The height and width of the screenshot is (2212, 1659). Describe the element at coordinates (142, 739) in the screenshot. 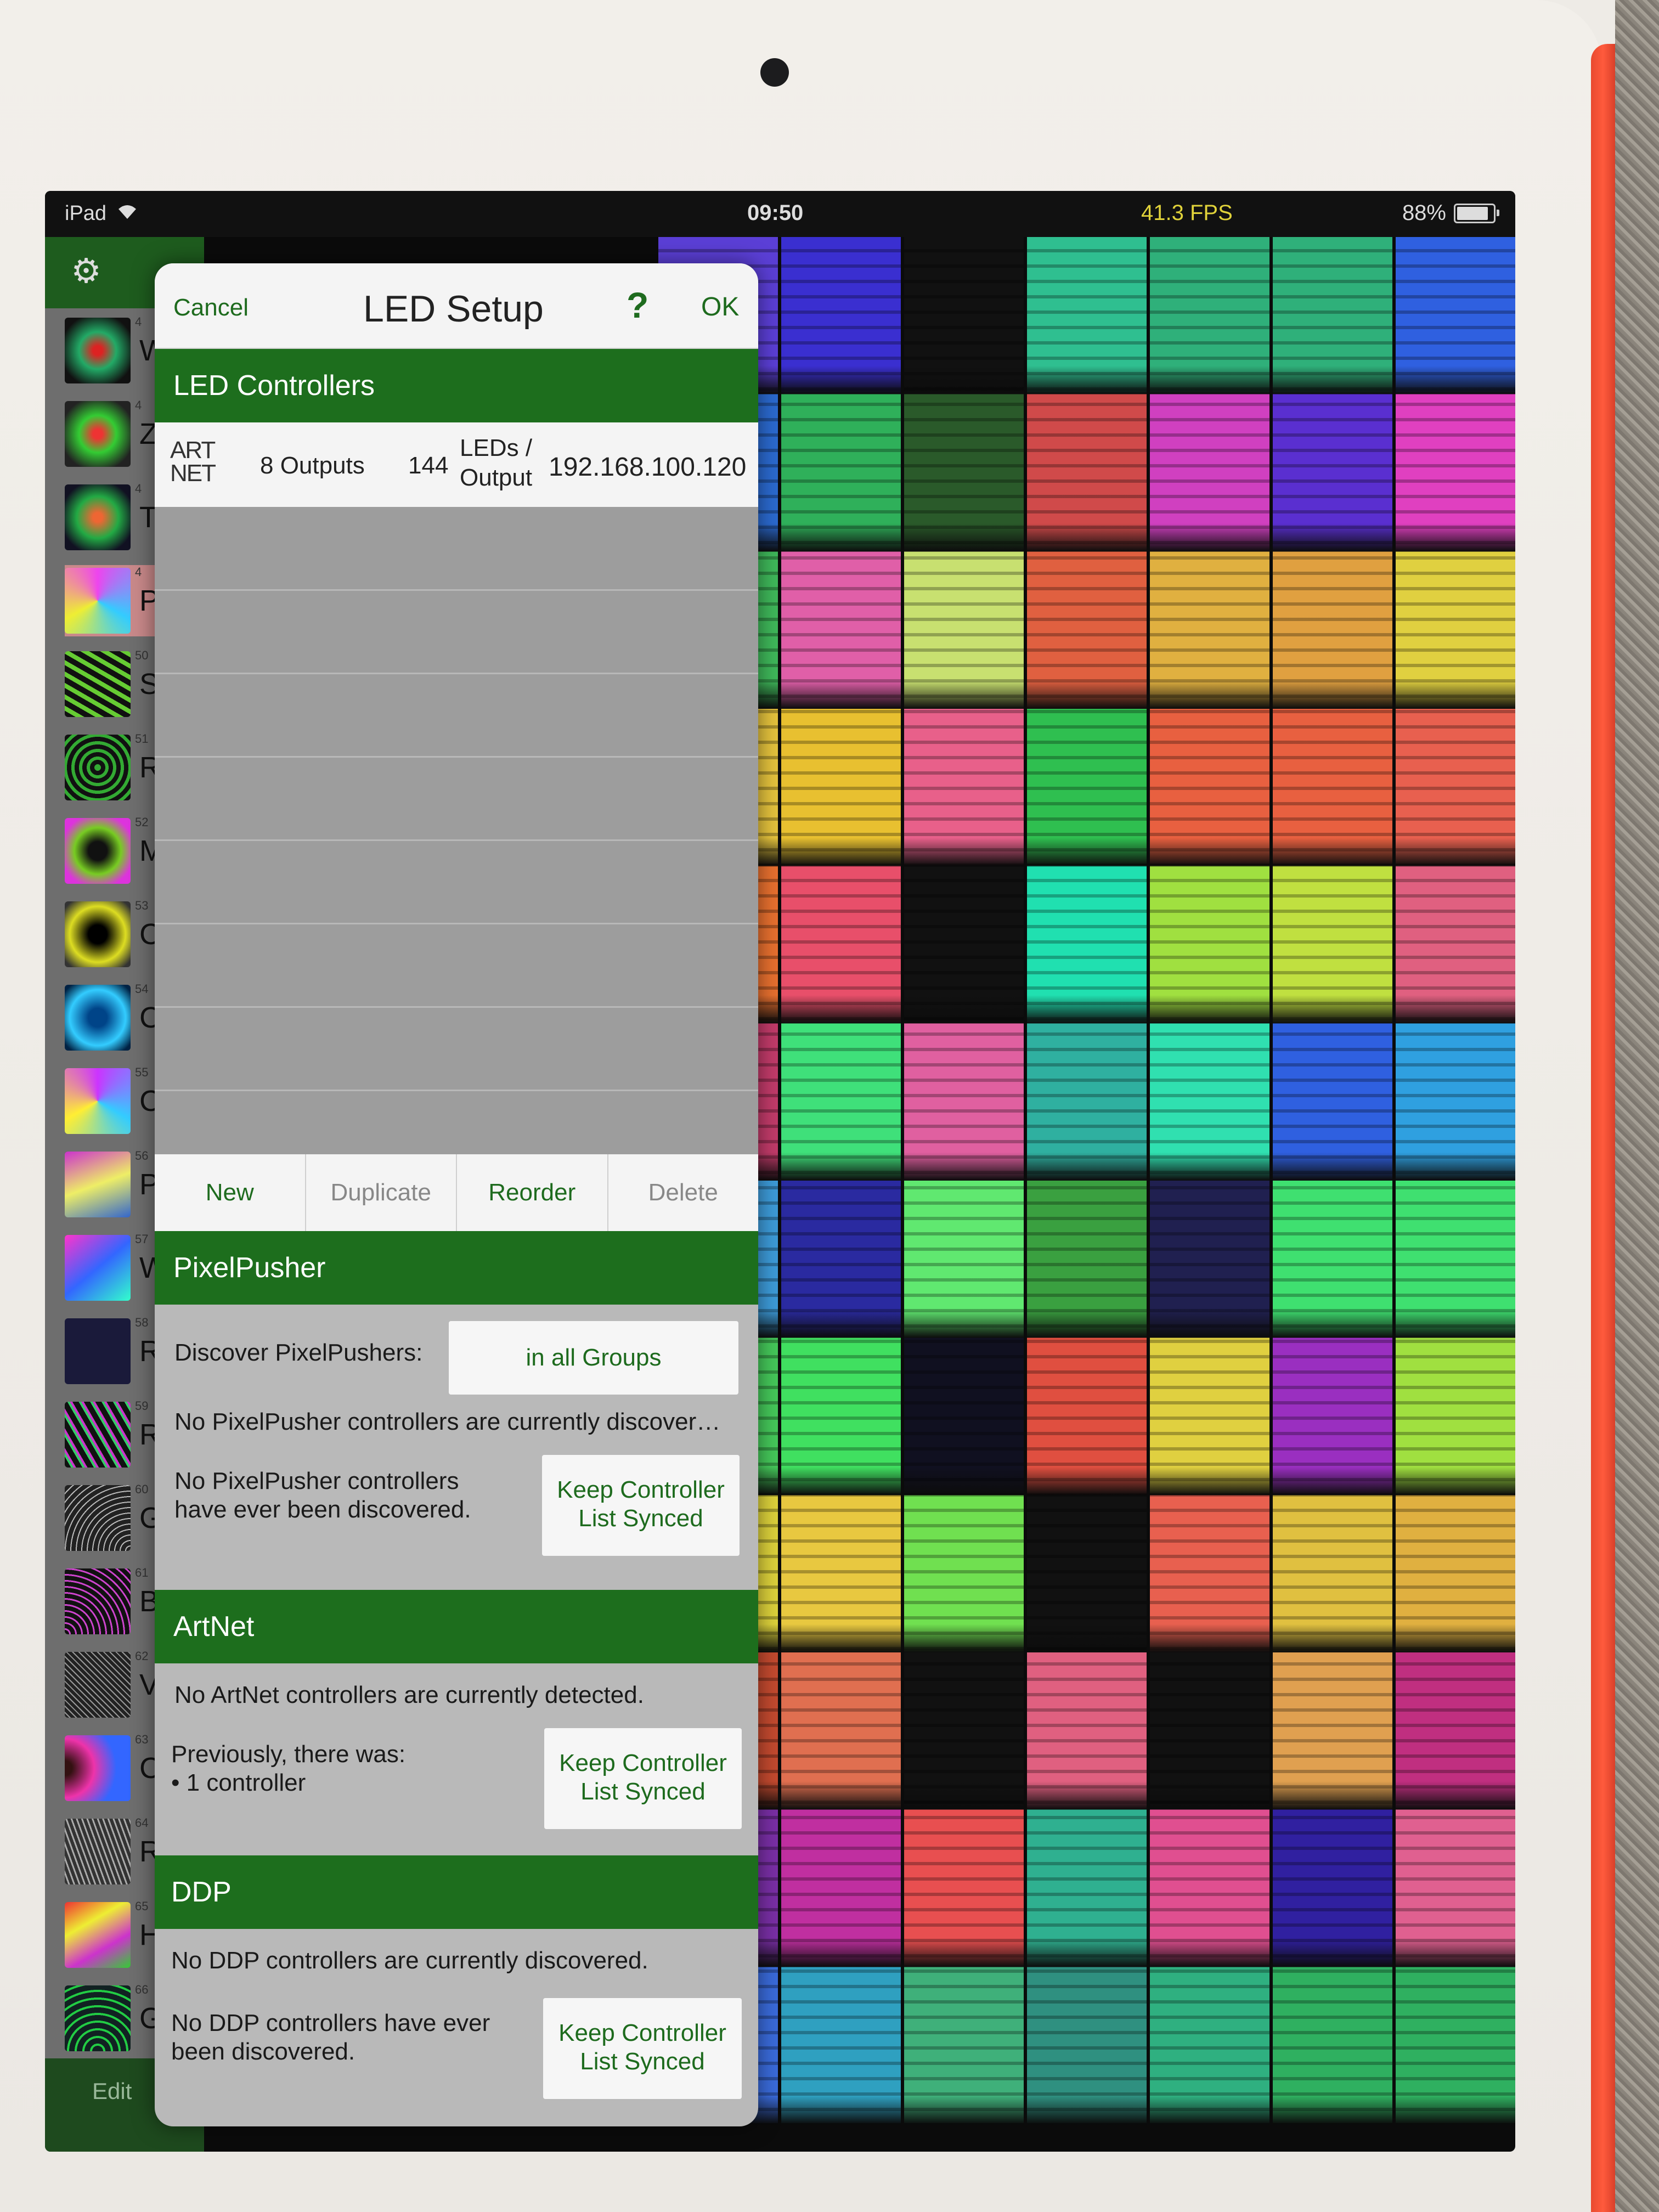

I see `pattern-number: 51` at that location.